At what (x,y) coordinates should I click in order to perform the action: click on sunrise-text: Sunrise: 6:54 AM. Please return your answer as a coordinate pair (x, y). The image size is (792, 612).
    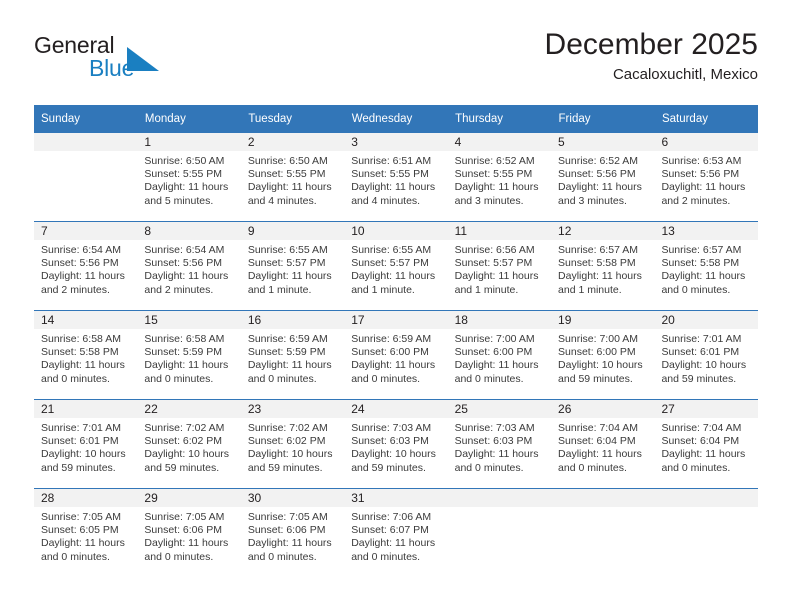
    Looking at the image, I should click on (184, 250).